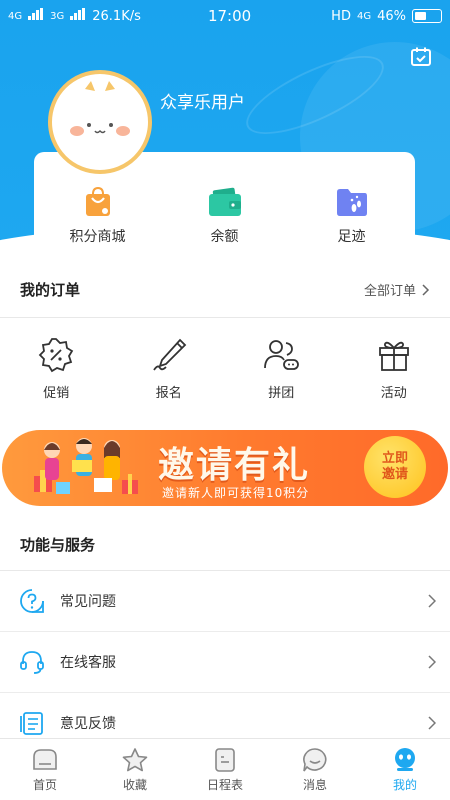 This screenshot has width=450, height=800. Describe the element at coordinates (225, 545) in the screenshot. I see `services-header: 功能与服务` at that location.